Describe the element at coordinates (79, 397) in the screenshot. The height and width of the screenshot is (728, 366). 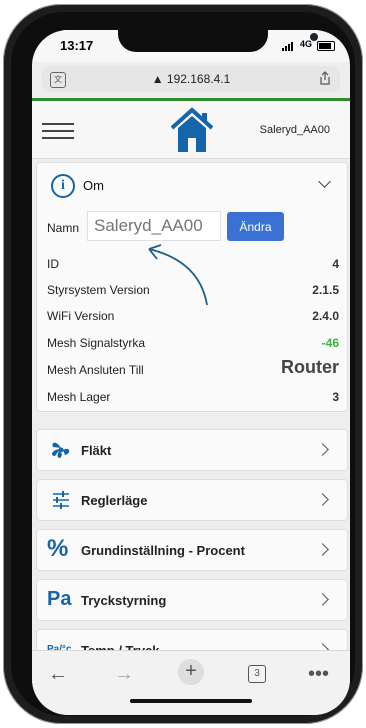
I see `info-label: Mesh Lager` at that location.